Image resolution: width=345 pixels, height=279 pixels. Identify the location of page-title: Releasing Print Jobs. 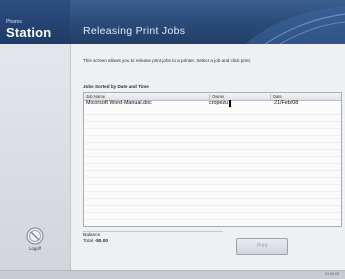
(134, 31).